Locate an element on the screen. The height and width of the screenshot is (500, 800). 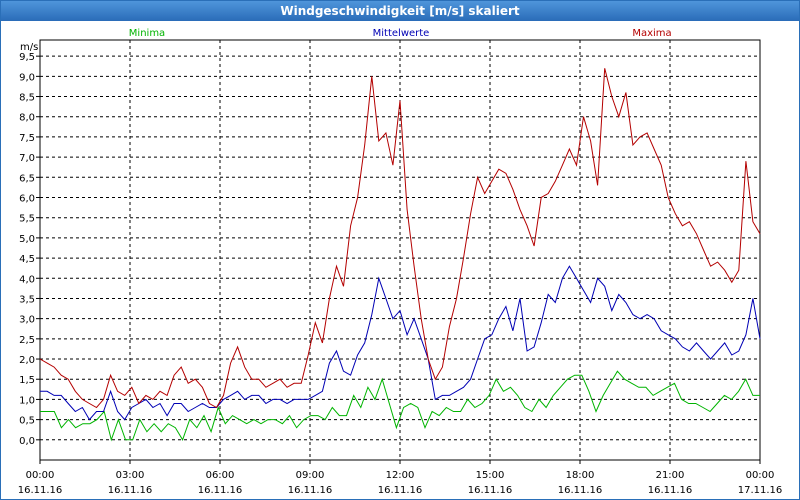
y-tick-label: 0,0 is located at coordinates (27, 441).